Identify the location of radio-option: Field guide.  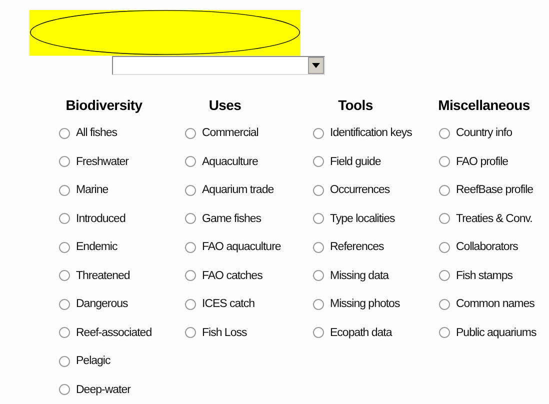
(371, 162).